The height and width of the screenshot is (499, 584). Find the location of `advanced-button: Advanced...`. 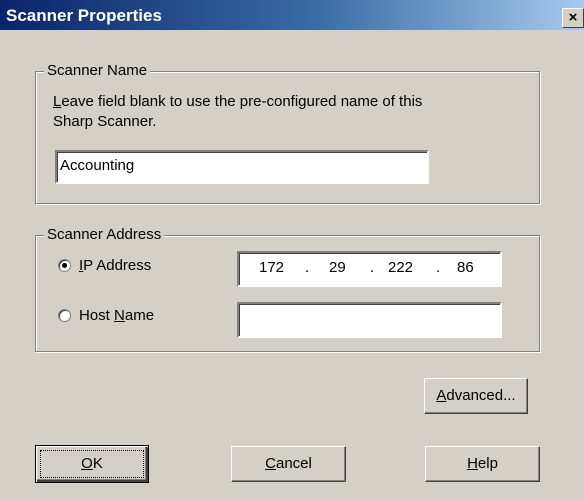

advanced-button: Advanced... is located at coordinates (476, 396).